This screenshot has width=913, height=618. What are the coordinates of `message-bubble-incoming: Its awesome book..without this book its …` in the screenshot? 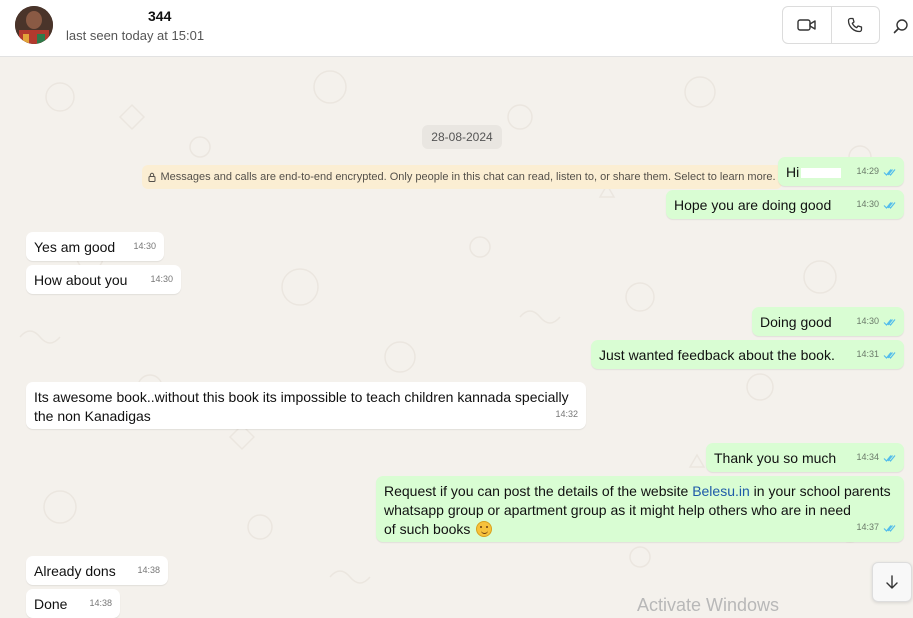 It's located at (306, 405).